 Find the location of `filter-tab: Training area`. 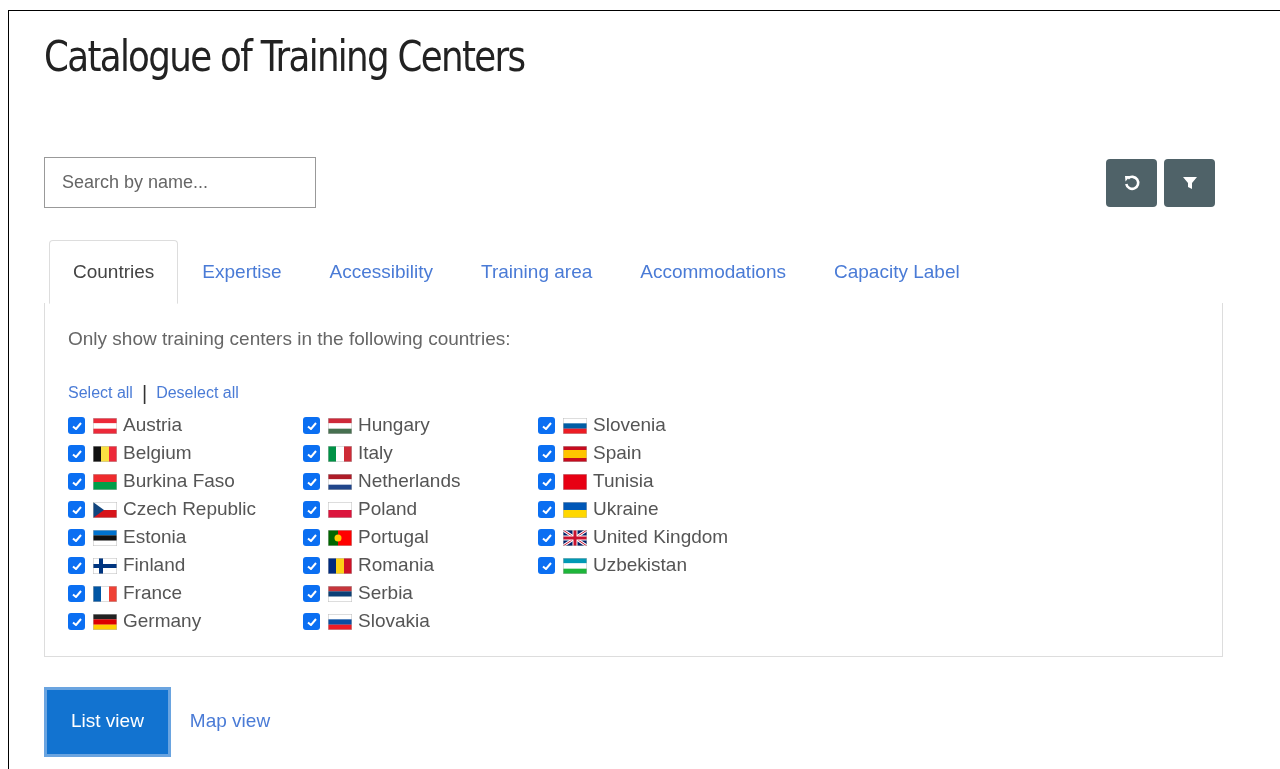

filter-tab: Training area is located at coordinates (537, 272).